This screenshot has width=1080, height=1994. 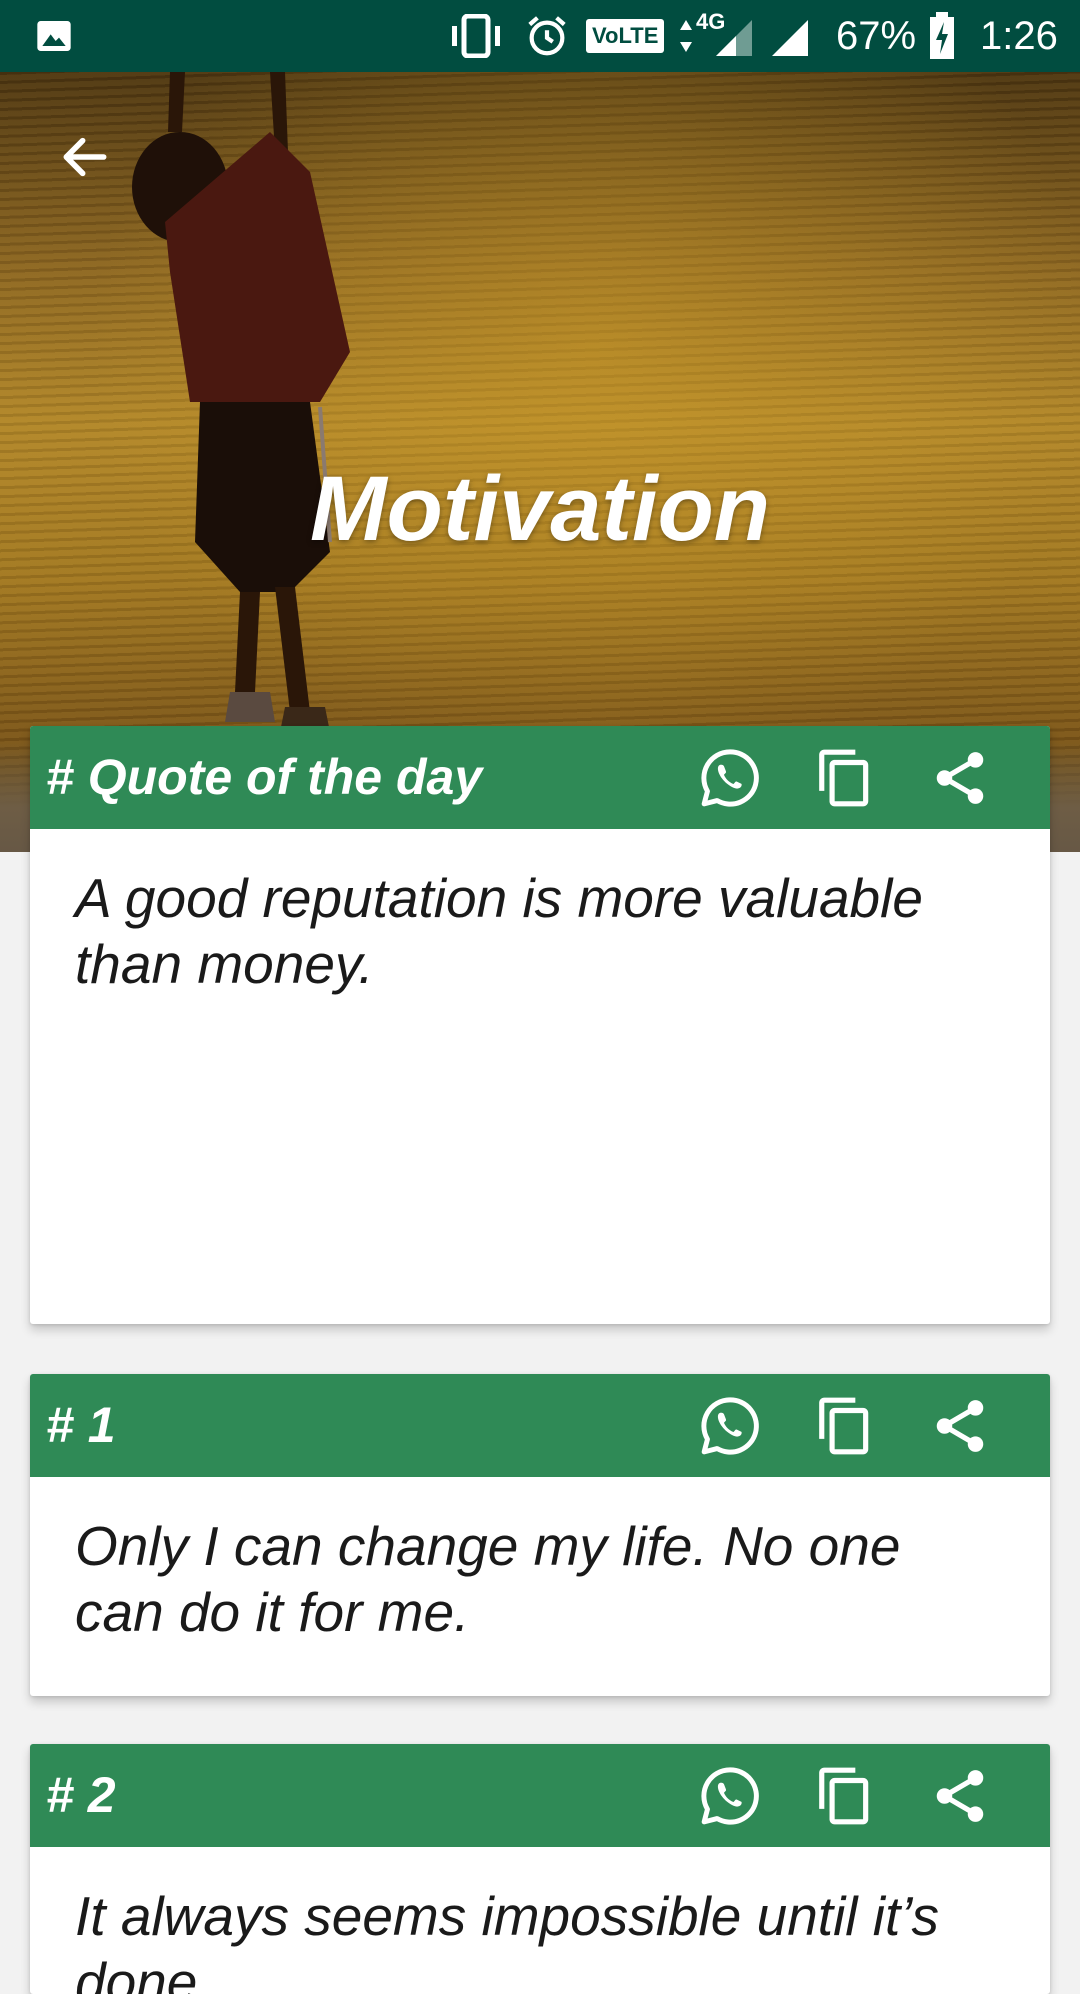 I want to click on battery-percent: 67%, so click(x=876, y=35).